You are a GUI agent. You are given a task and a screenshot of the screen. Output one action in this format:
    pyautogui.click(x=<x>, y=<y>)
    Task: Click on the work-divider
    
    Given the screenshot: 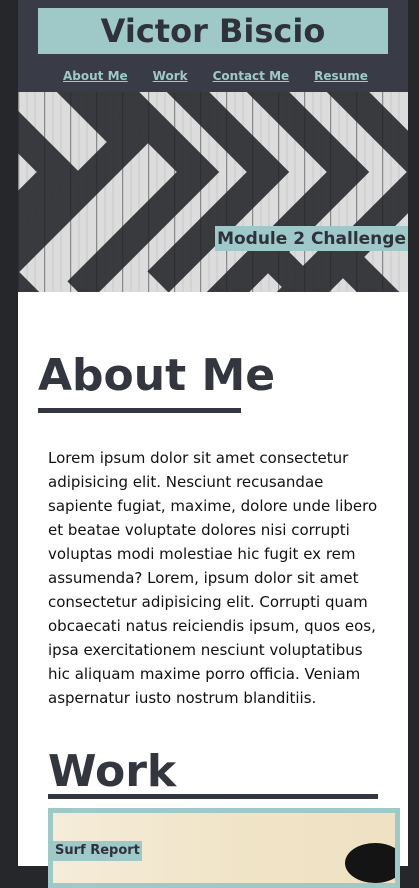 What is the action you would take?
    pyautogui.click(x=213, y=796)
    